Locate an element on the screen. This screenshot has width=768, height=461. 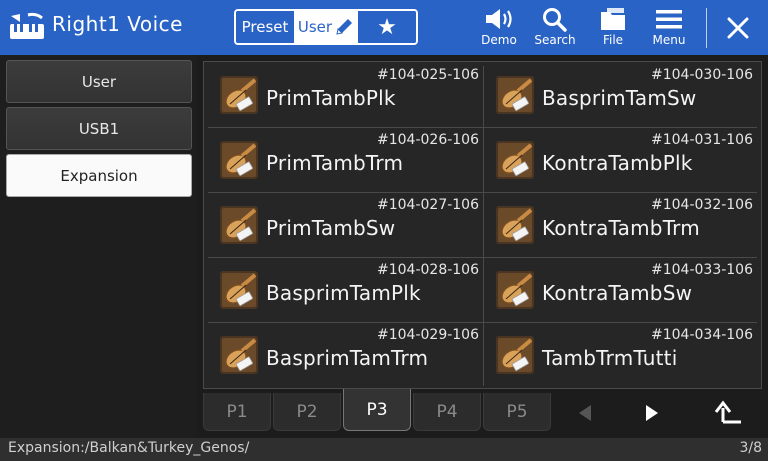
close-button is located at coordinates (738, 28).